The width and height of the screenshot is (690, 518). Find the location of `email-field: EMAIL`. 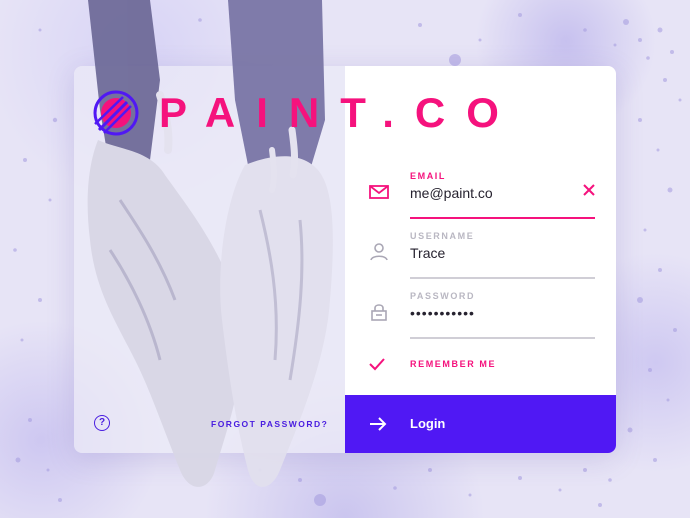

email-field: EMAIL is located at coordinates (465, 196).